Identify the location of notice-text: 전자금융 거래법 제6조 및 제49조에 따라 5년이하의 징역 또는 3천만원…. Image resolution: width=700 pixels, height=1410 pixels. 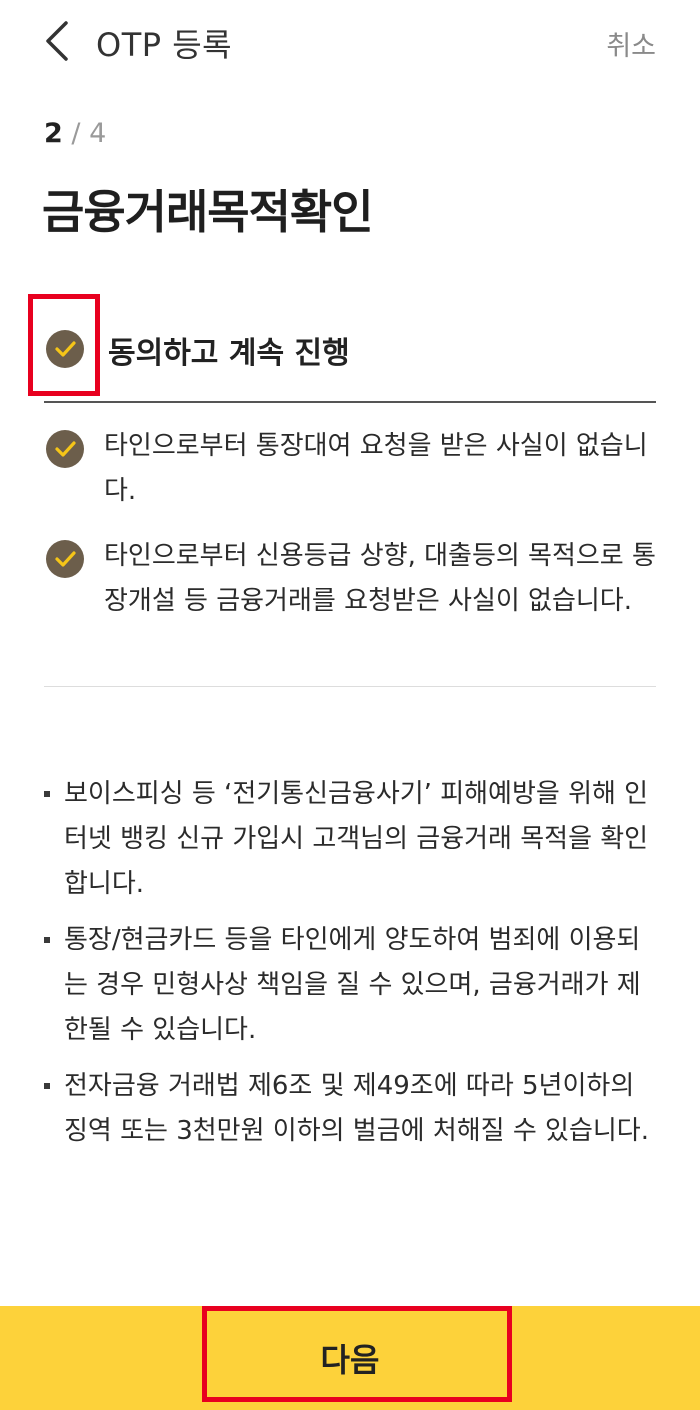
(356, 1108).